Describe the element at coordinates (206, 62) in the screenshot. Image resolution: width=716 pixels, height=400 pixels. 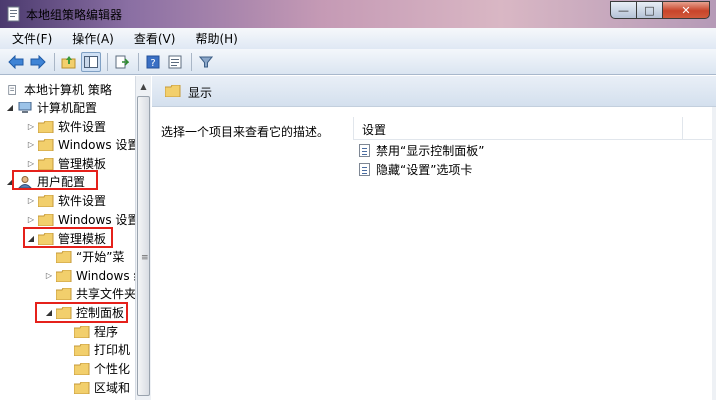
I see `filter-icon` at that location.